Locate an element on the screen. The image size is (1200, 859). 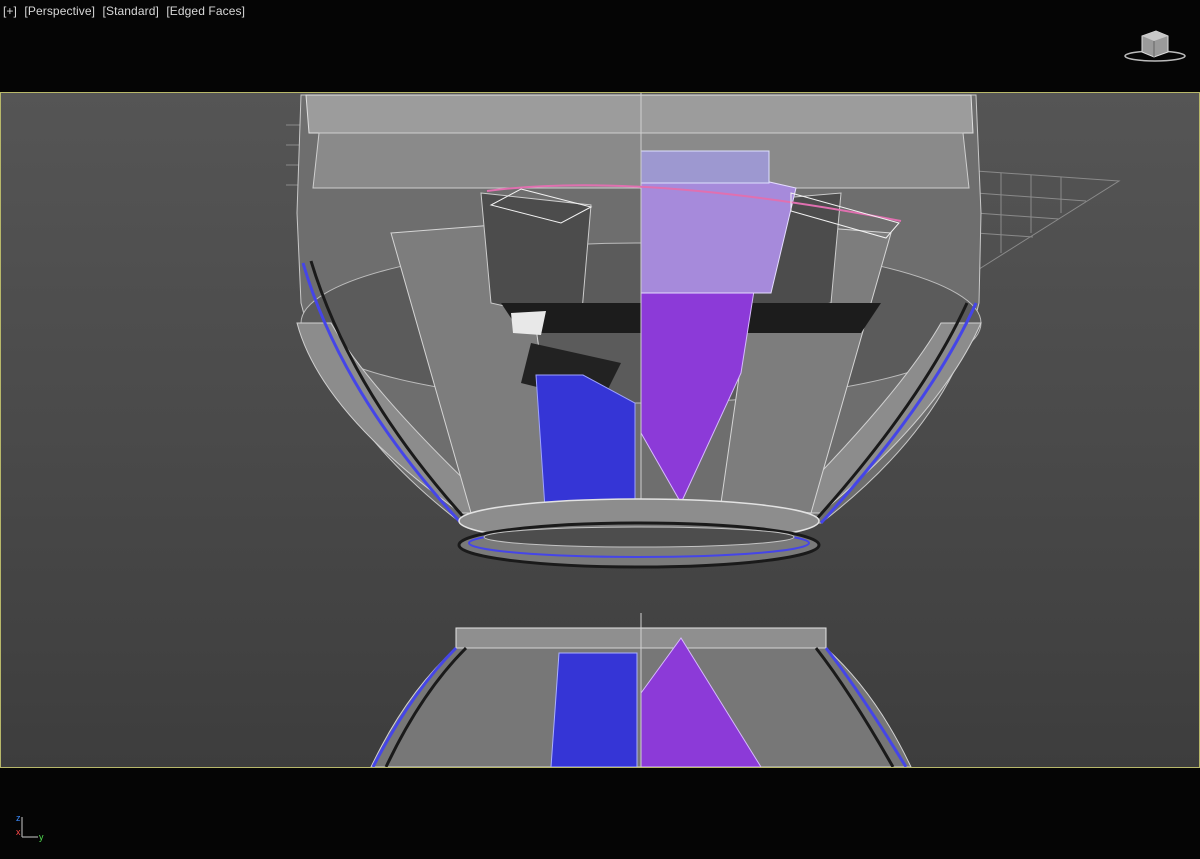
lower-ring-and-shell is located at coordinates (641, 690).